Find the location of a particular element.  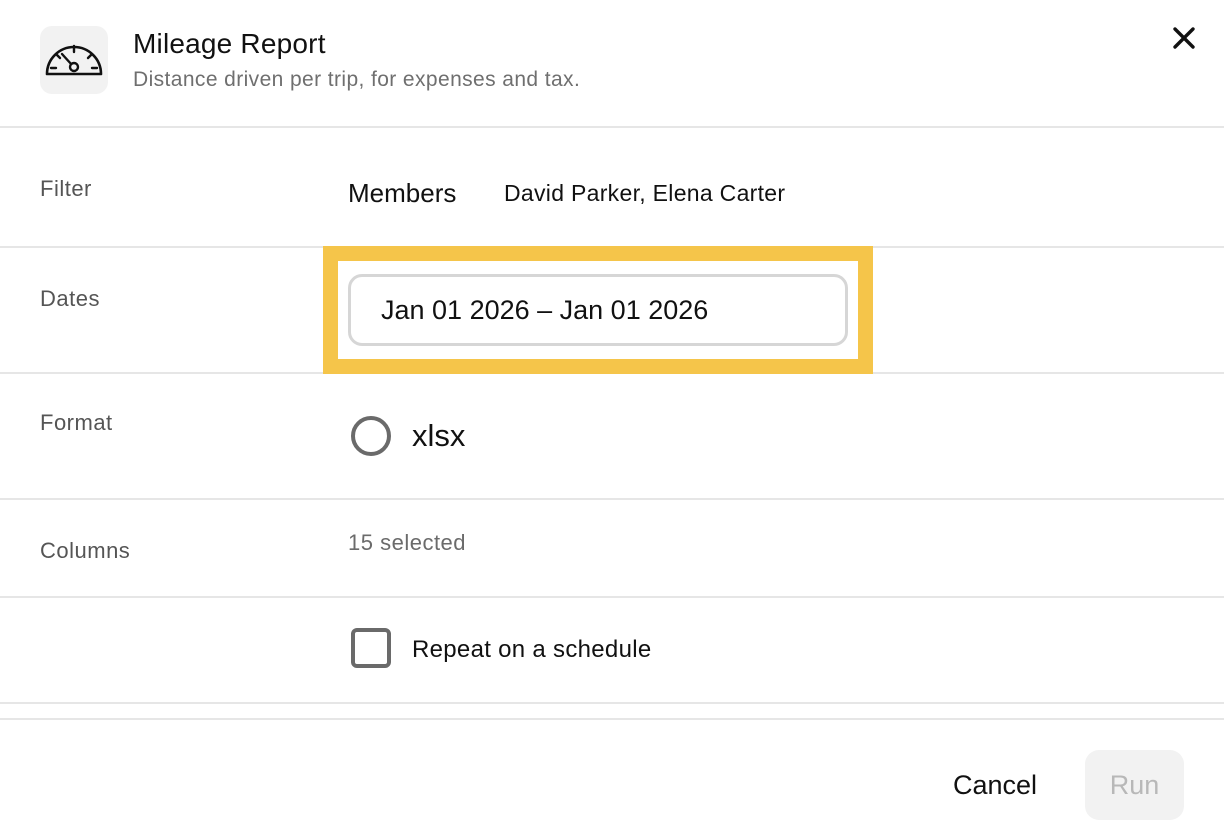

close-button is located at coordinates (1184, 38).